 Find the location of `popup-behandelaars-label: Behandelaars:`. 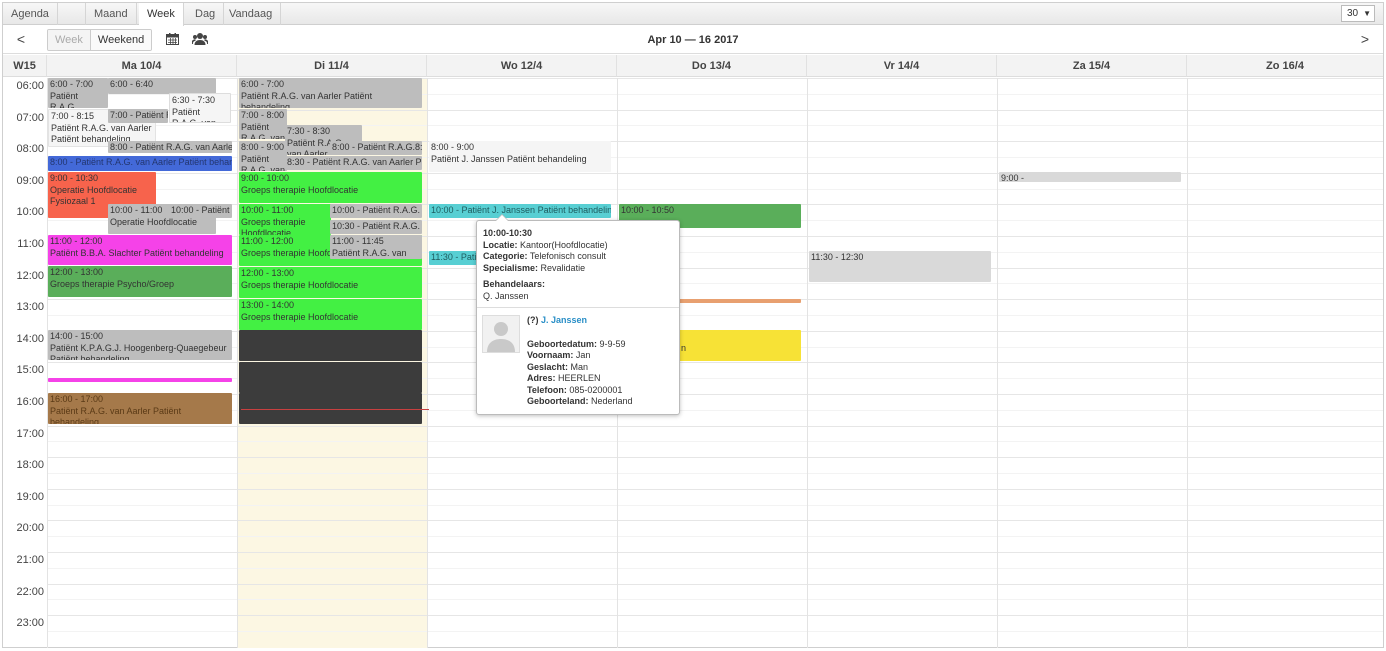

popup-behandelaars-label: Behandelaars: is located at coordinates (514, 284).